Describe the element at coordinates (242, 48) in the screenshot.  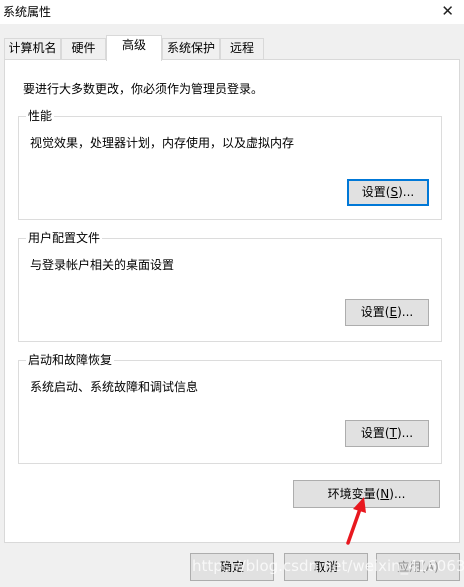
I see `tab-remote: 远程` at that location.